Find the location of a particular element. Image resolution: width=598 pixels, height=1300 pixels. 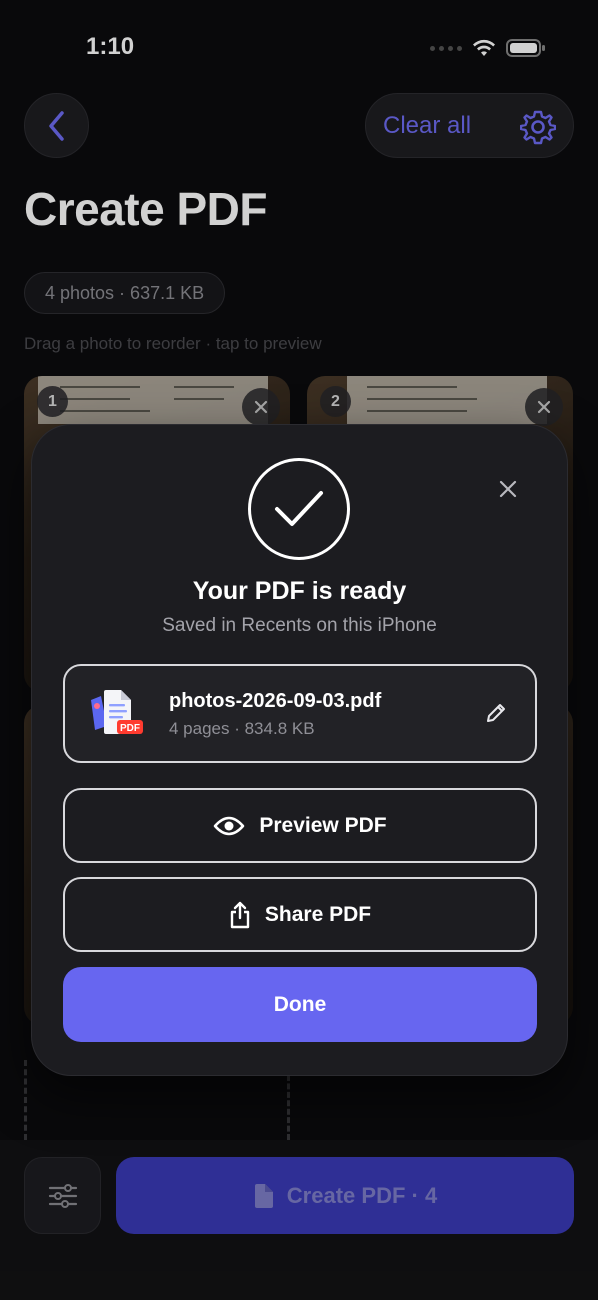

dialog-title: Your PDF is ready is located at coordinates (299, 591).